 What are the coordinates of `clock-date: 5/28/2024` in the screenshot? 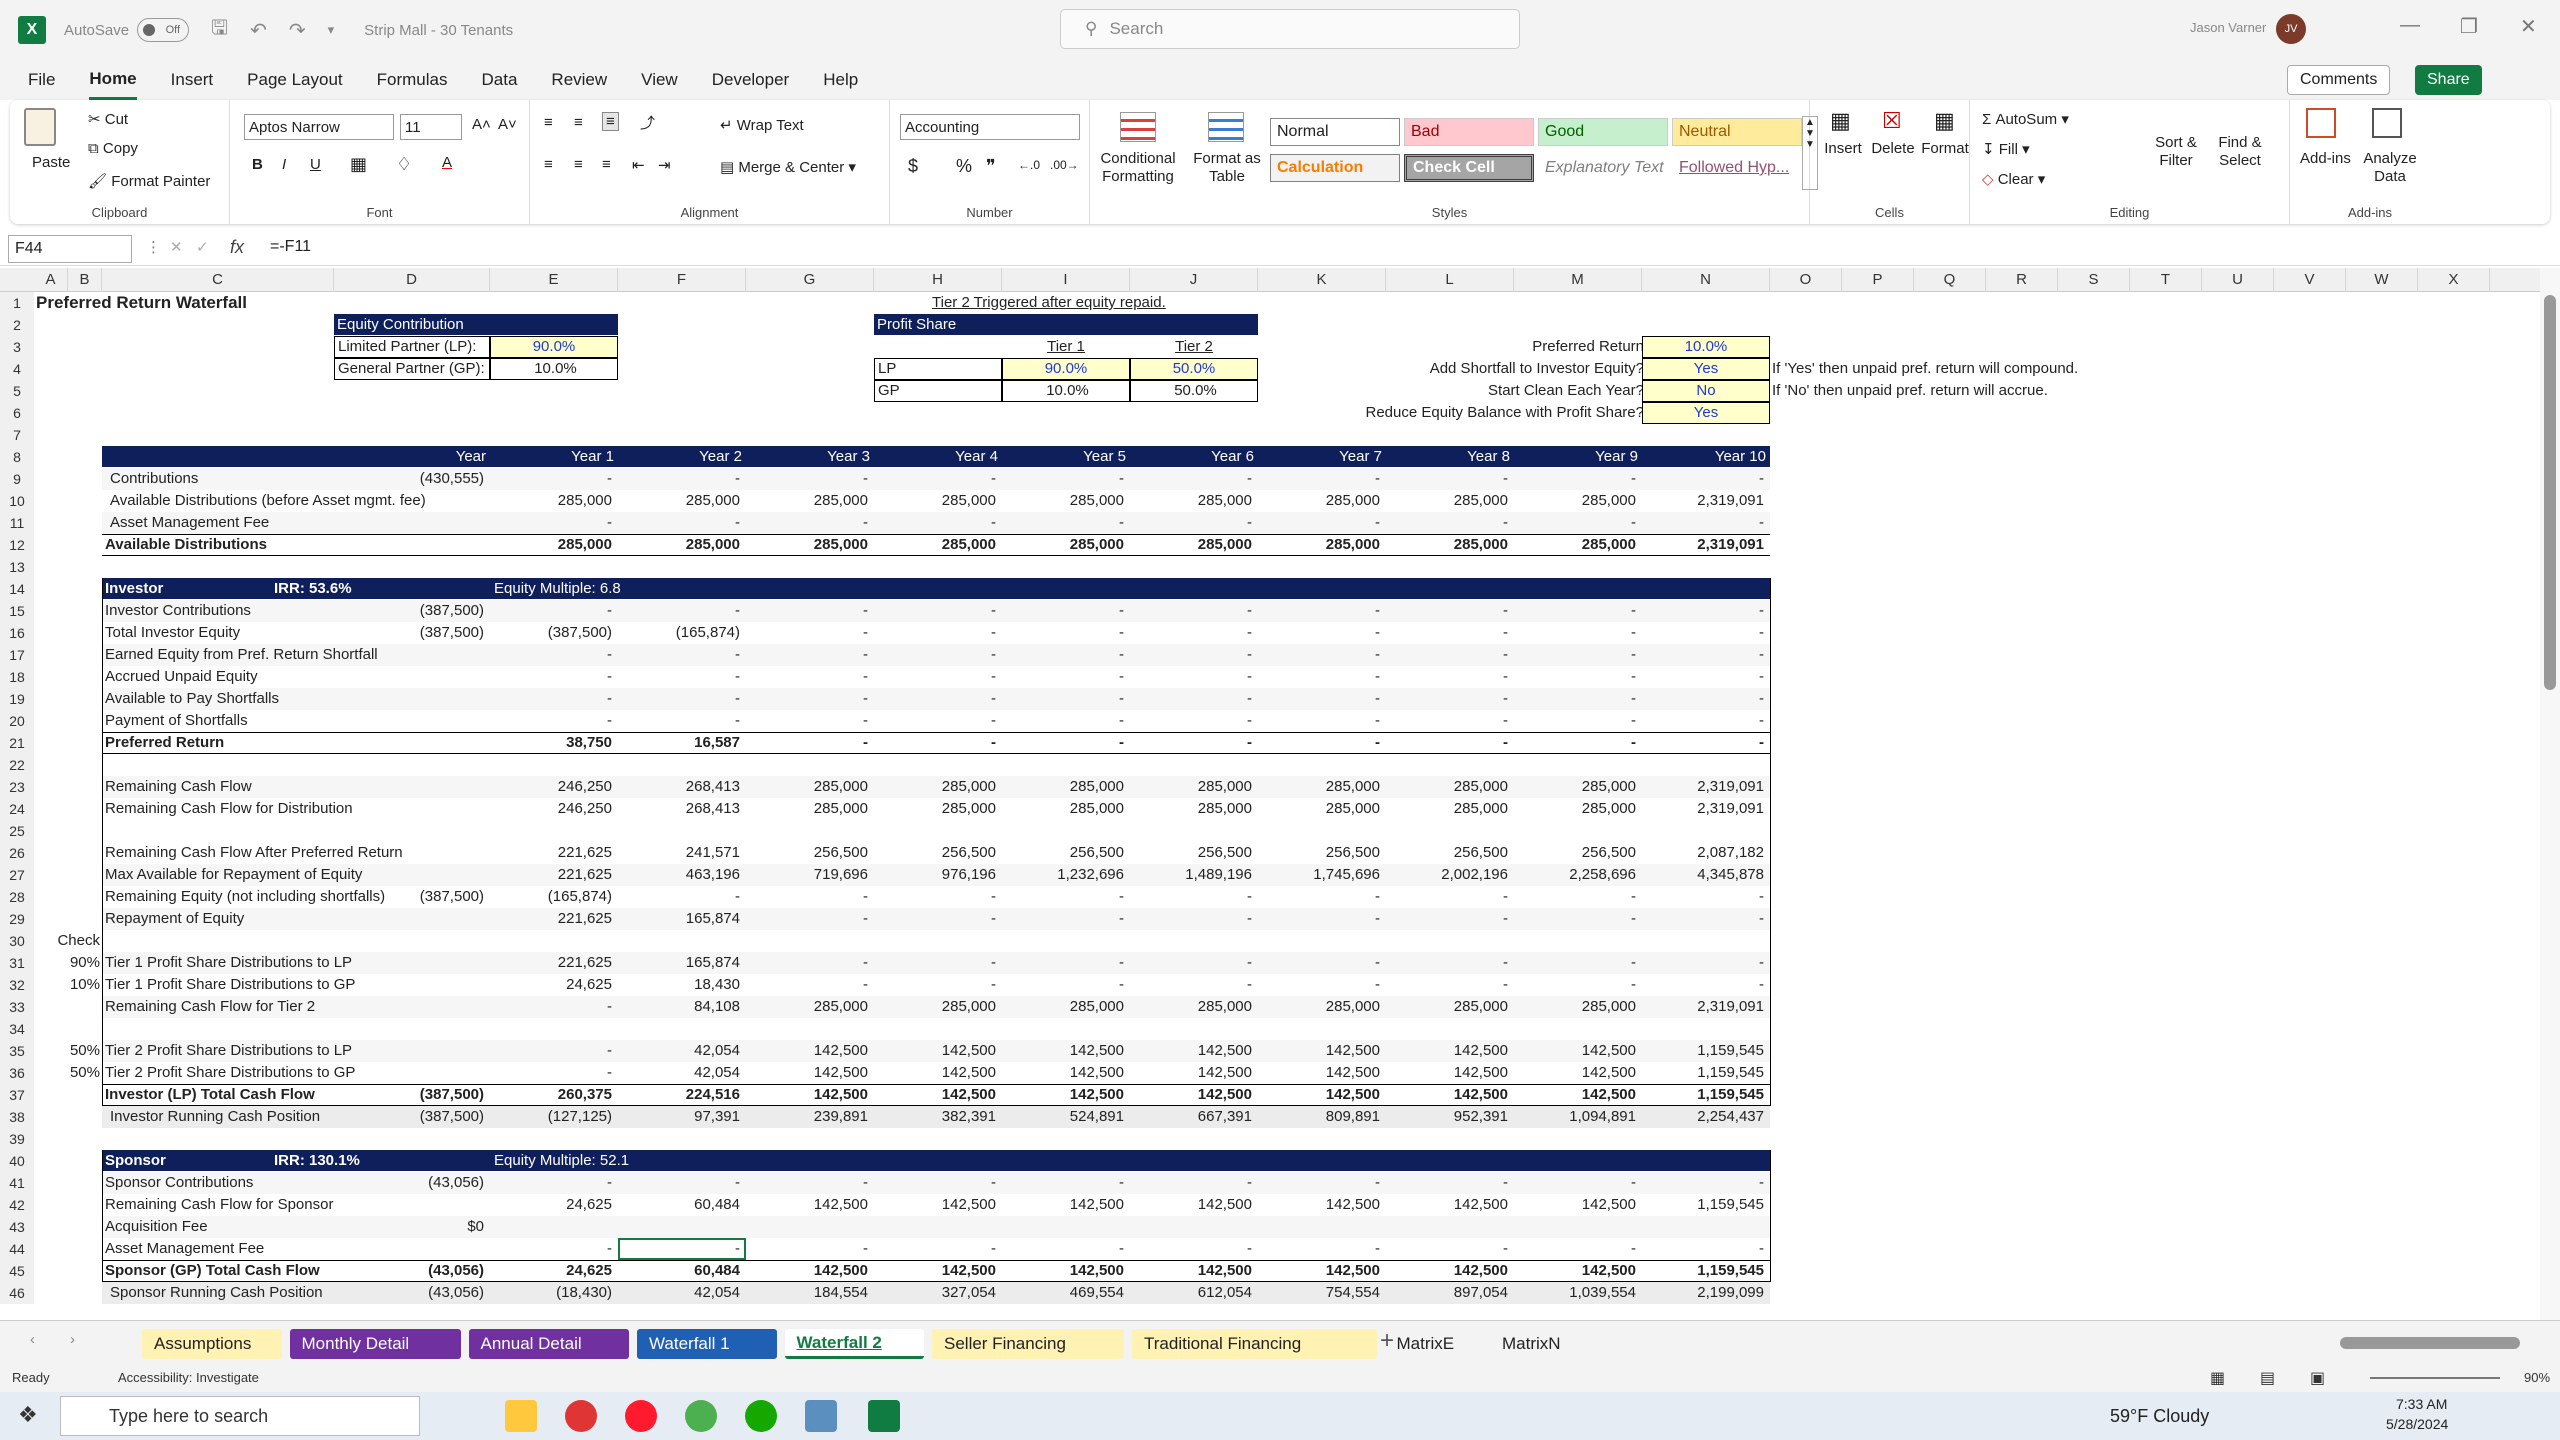 It's located at (2417, 1424).